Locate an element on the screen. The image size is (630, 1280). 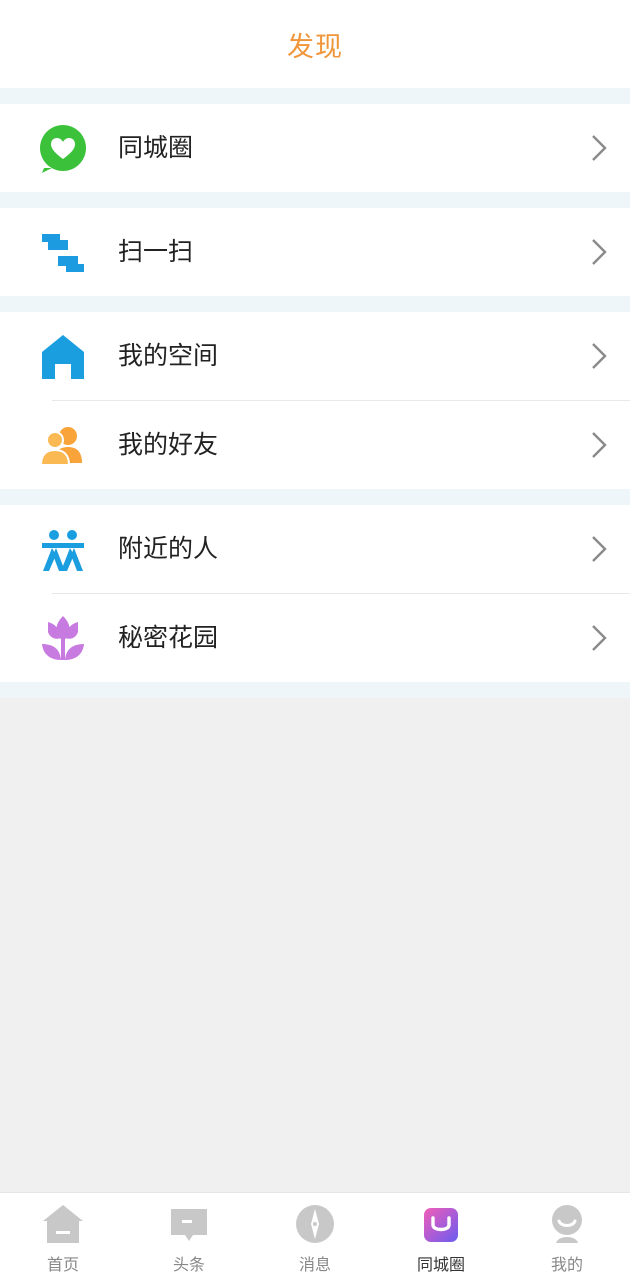
home-icon is located at coordinates (63, 357).